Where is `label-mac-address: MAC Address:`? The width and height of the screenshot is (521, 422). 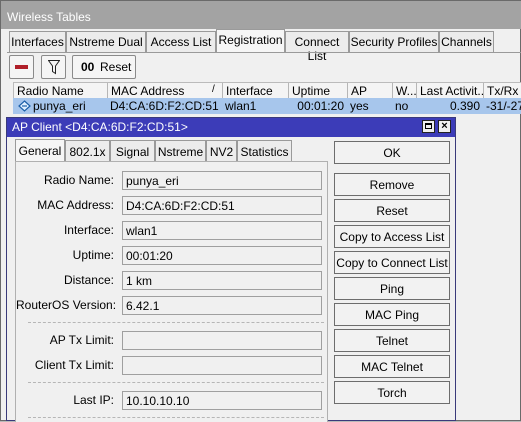
label-mac-address: MAC Address: is located at coordinates (75, 205).